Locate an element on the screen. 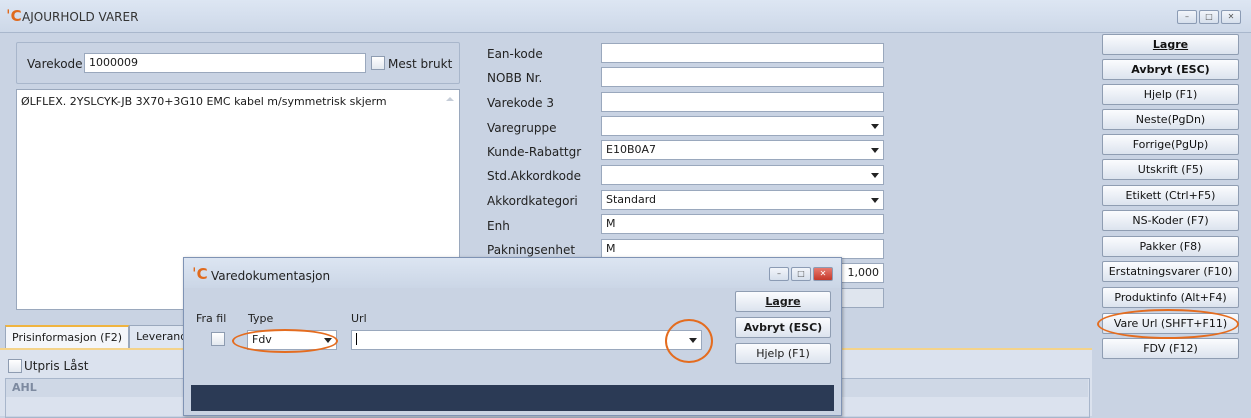 Image resolution: width=1251 pixels, height=418 pixels. tab-bar: Prisinformasjon (F2) Leverand is located at coordinates (100, 337).